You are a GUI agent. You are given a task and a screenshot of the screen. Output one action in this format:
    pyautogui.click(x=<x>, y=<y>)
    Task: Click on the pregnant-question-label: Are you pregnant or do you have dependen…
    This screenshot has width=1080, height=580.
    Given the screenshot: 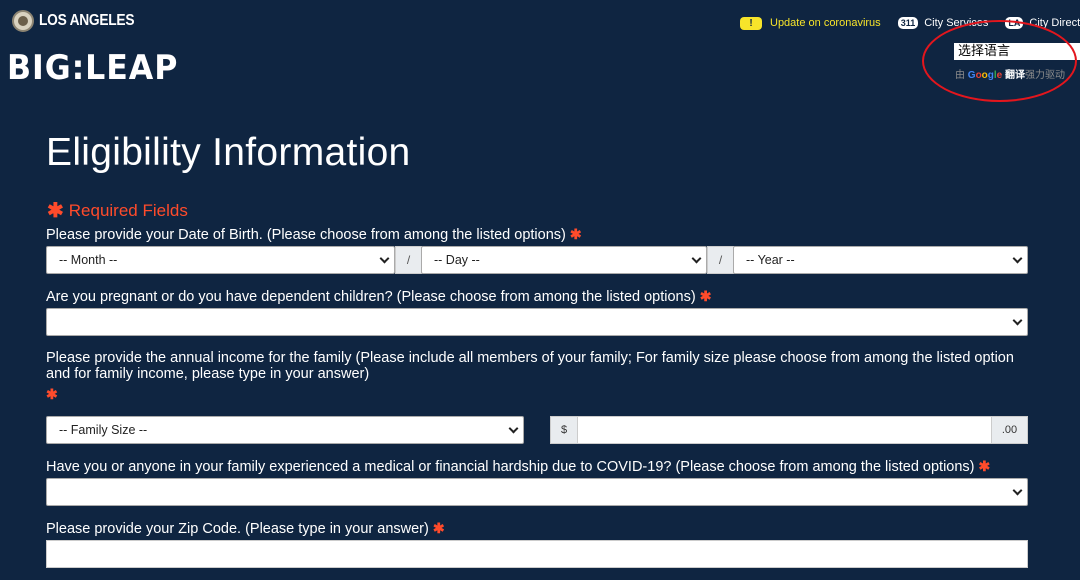 What is the action you would take?
    pyautogui.click(x=371, y=297)
    